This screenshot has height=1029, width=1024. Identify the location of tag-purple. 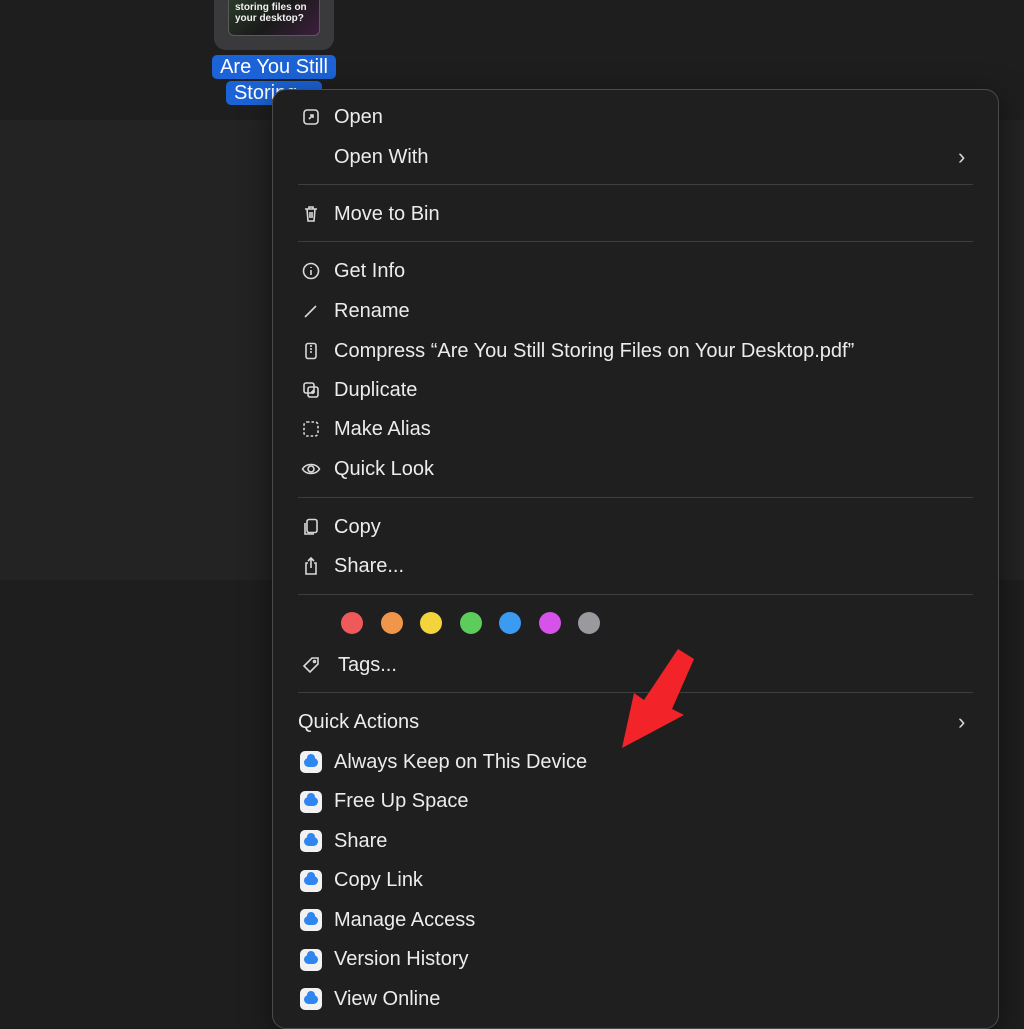
(549, 623).